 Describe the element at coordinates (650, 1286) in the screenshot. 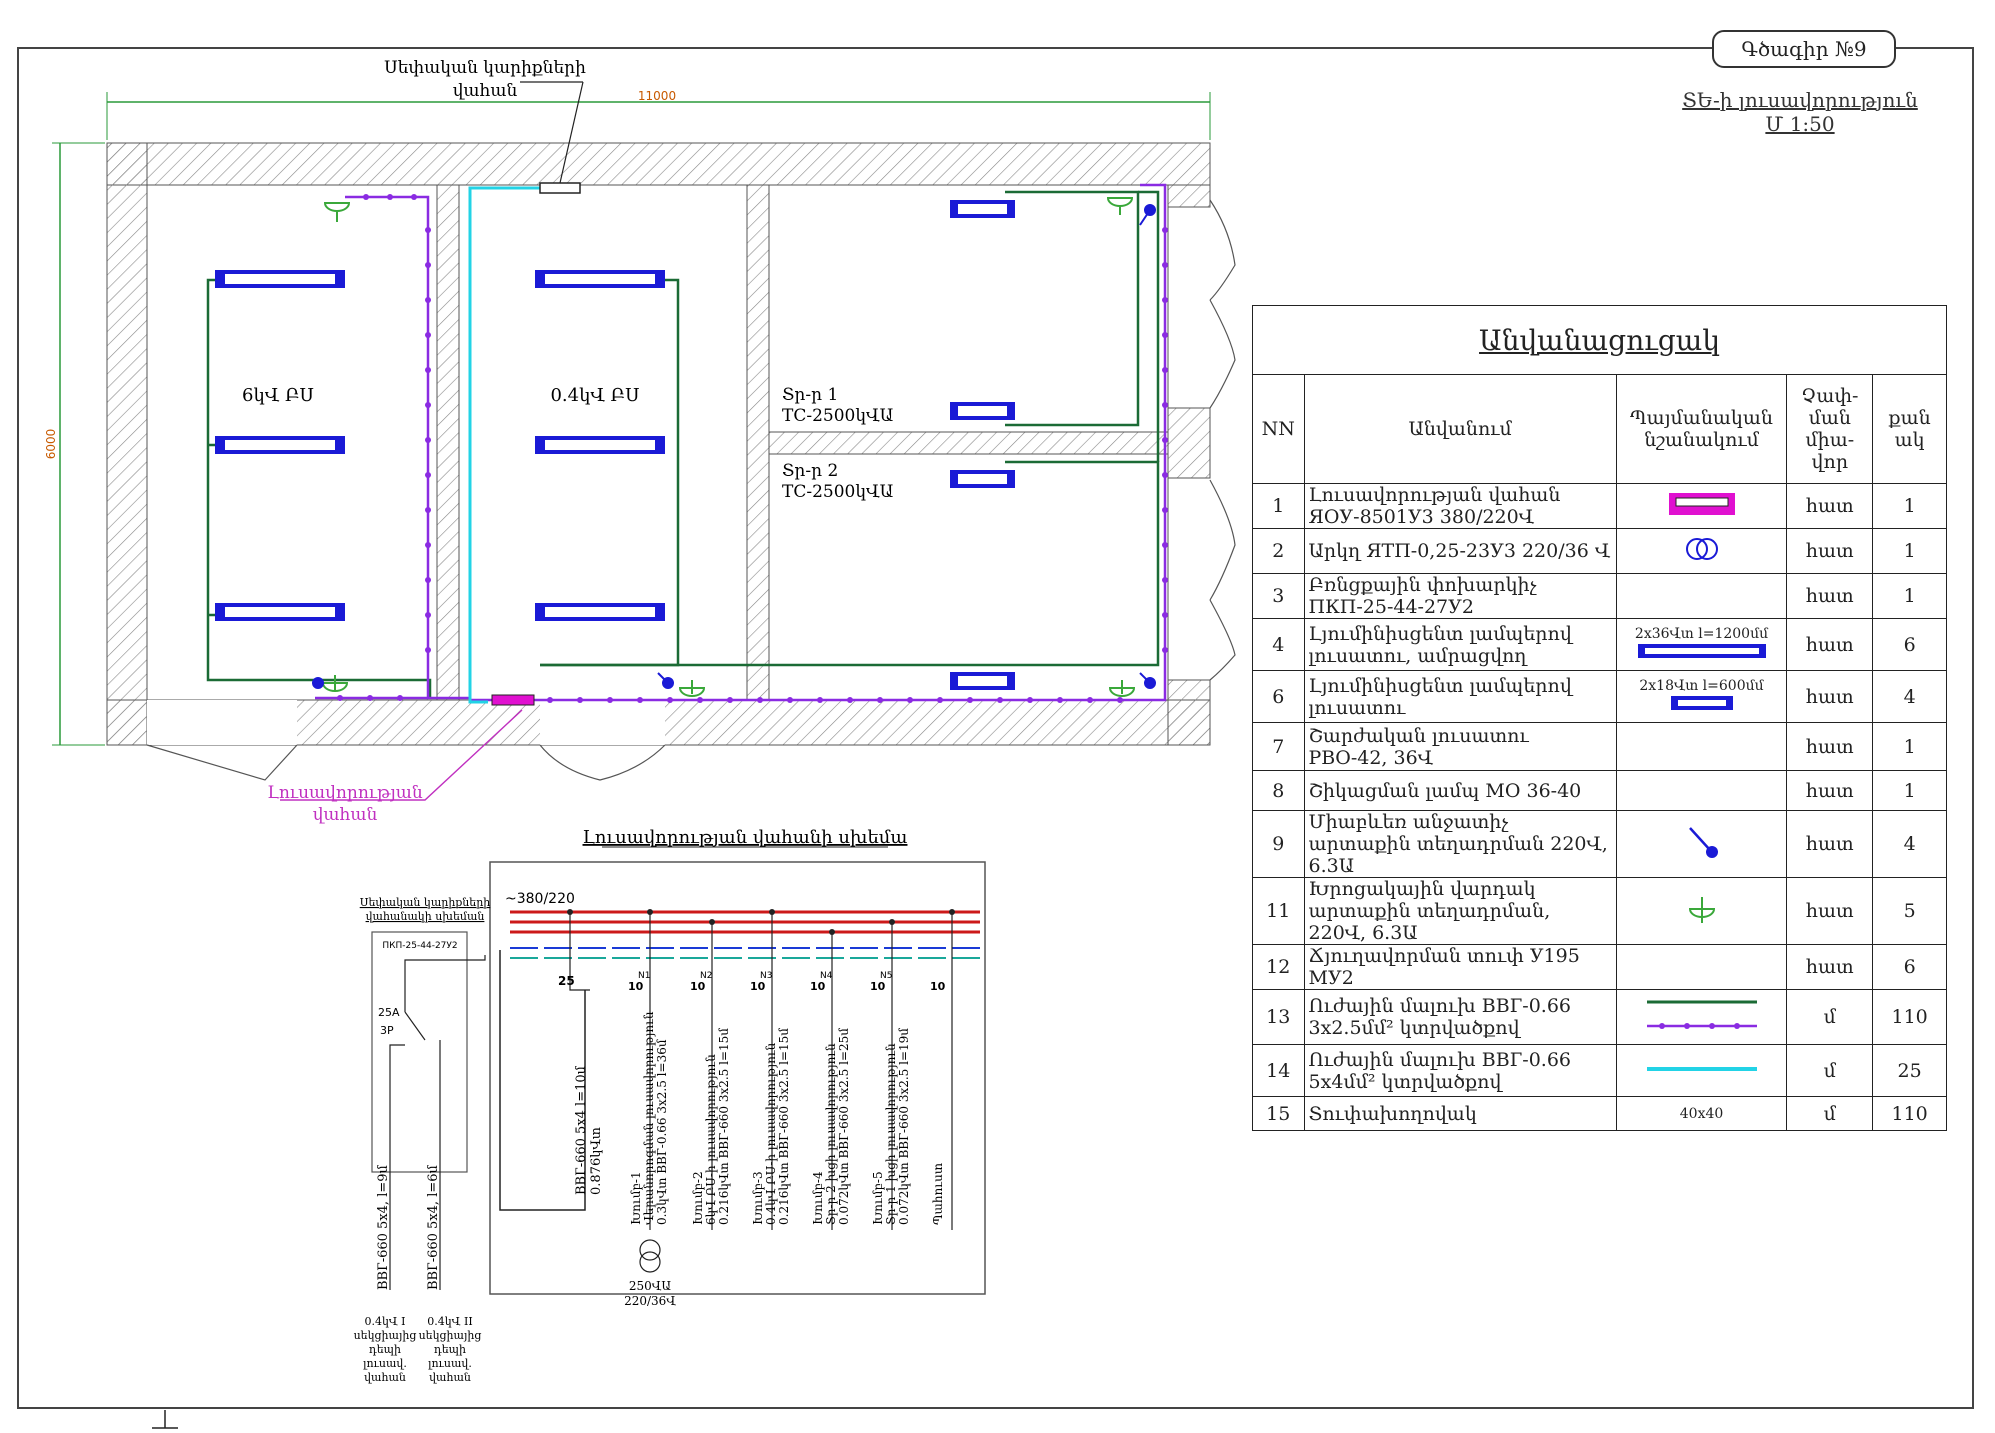

I see `transformer-label-1: 250ՎԱ` at that location.